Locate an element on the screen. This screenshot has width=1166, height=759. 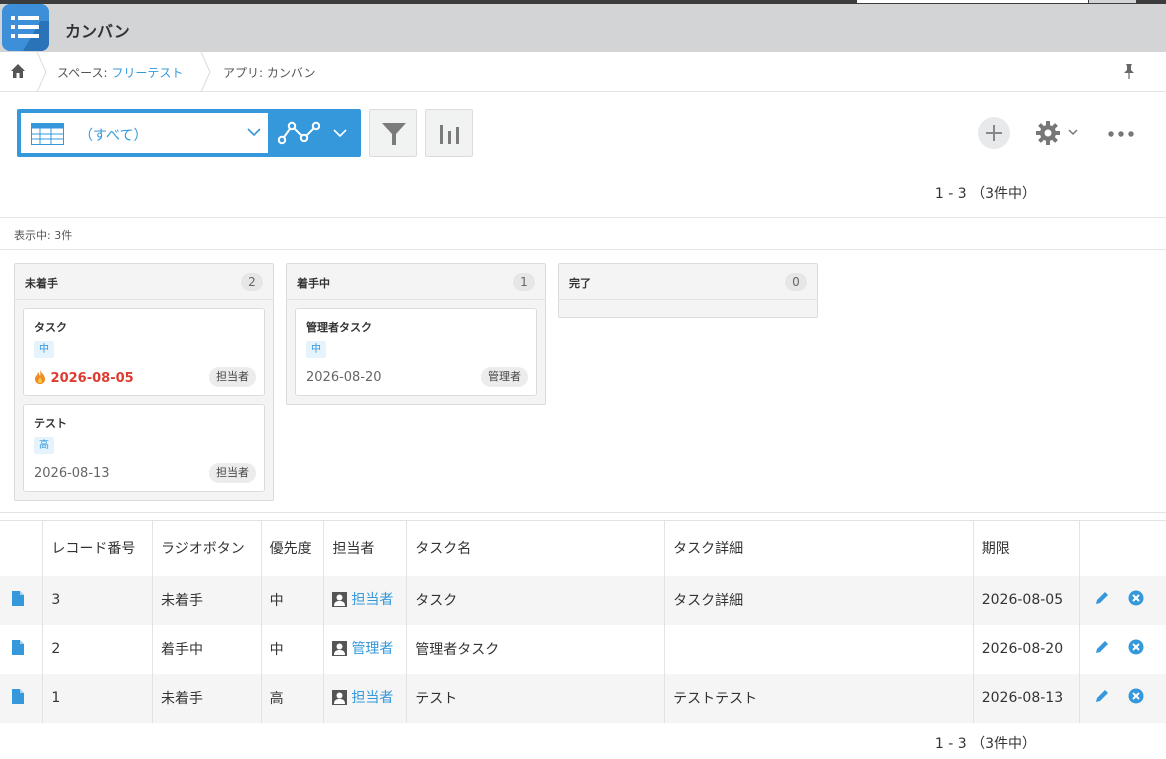
kanban-column-done: 完了 0 is located at coordinates (688, 290).